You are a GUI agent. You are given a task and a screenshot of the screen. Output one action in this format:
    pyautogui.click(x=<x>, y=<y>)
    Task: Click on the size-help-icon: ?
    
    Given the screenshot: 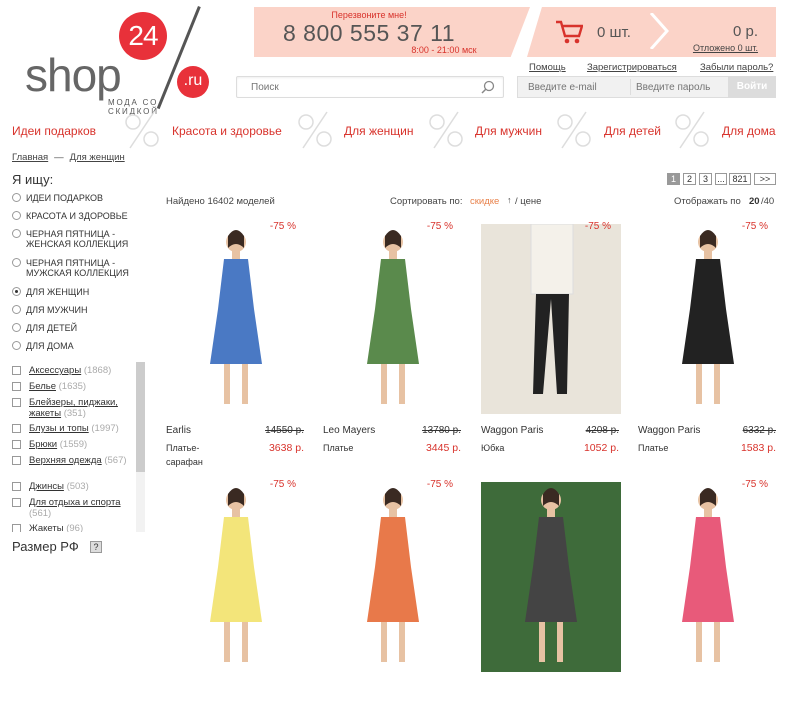 What is the action you would take?
    pyautogui.click(x=96, y=547)
    